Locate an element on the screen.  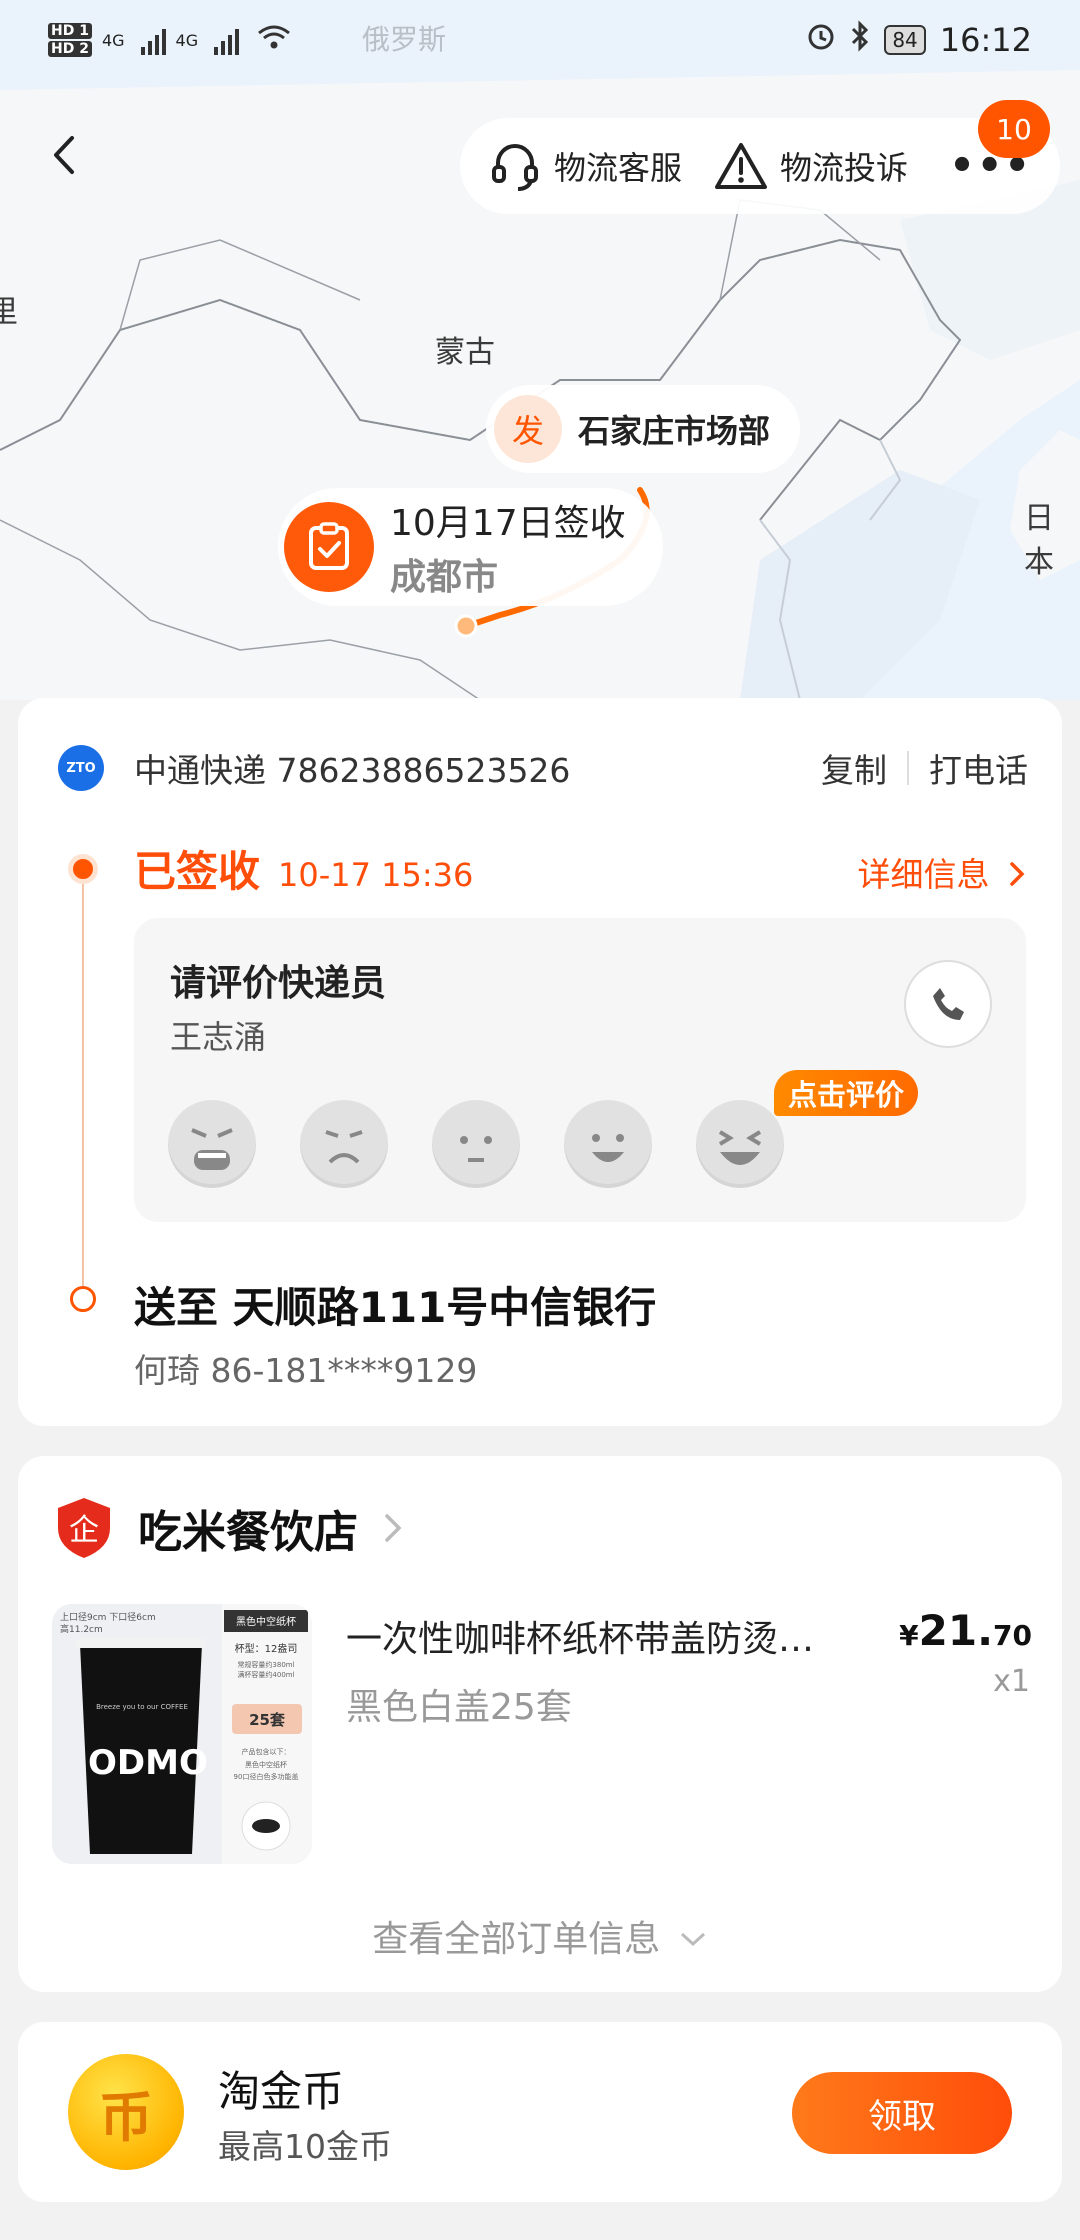
coins-title: 淘金币 is located at coordinates (281, 2091).